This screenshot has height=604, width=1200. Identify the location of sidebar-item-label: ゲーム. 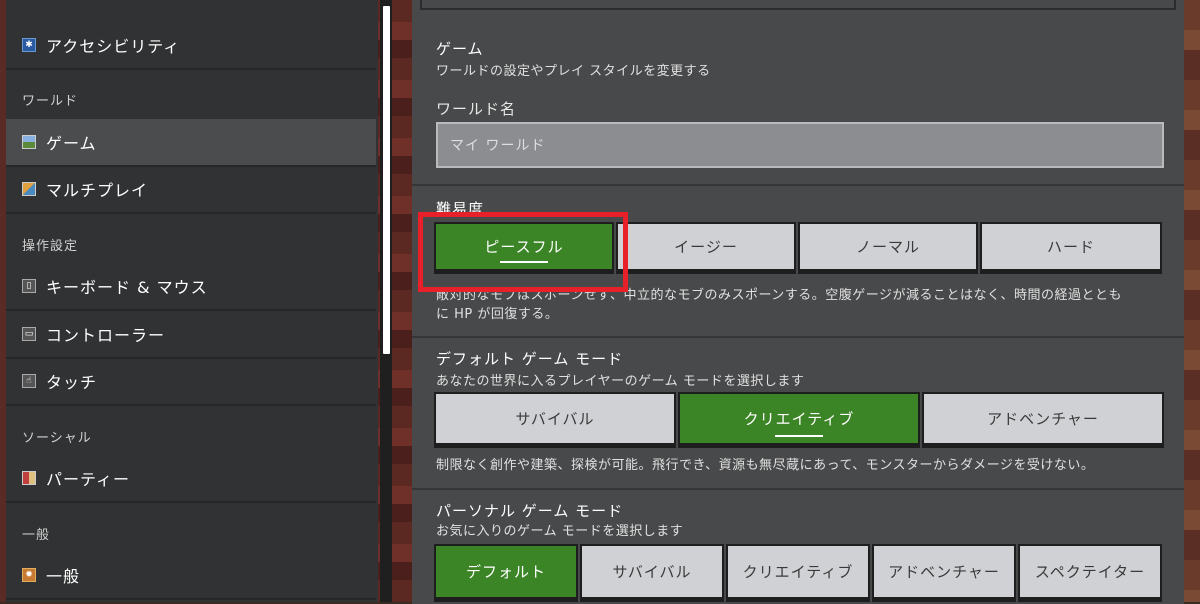
(71, 143).